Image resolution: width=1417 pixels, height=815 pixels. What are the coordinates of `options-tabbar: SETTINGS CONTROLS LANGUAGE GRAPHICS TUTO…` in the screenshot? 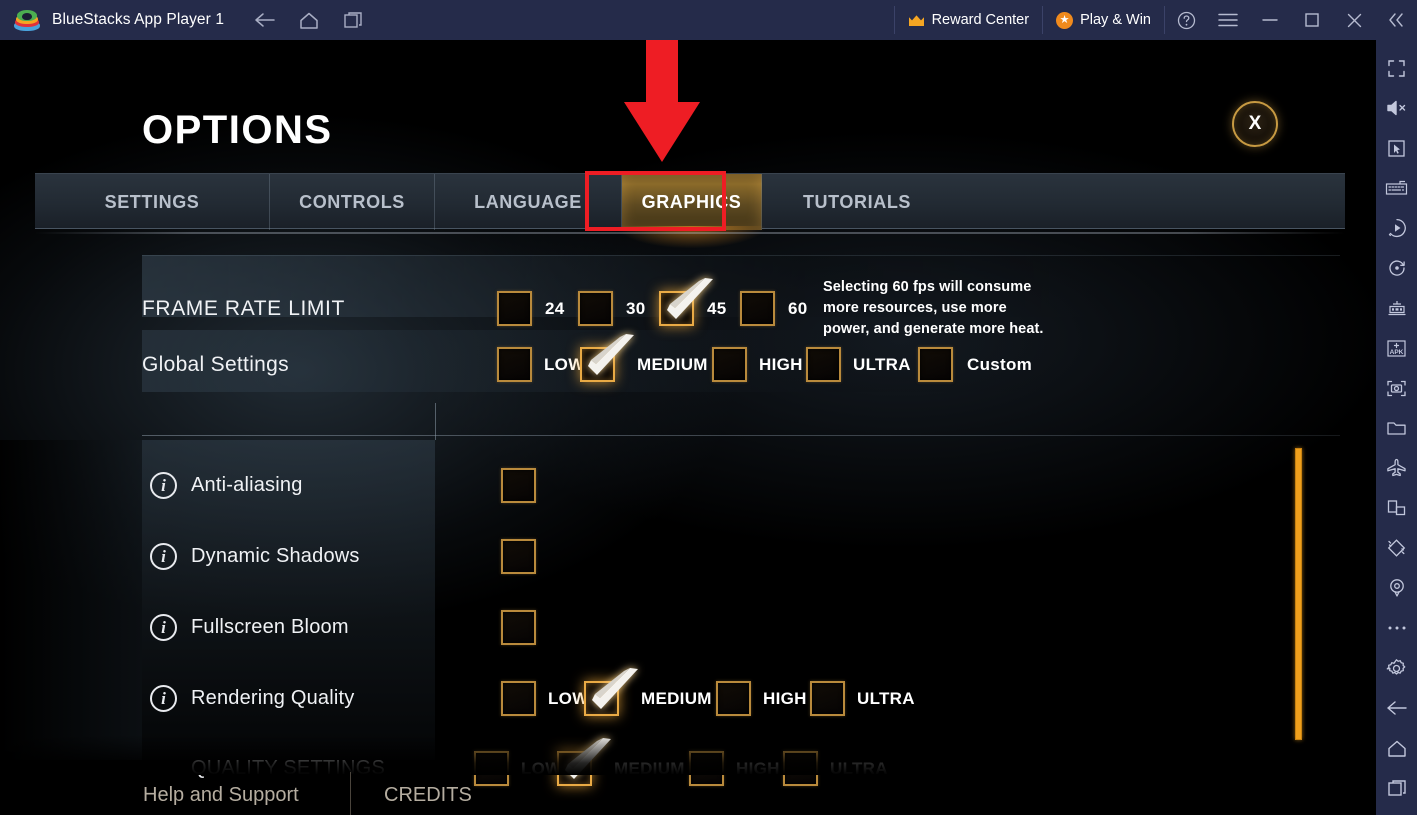 It's located at (690, 210).